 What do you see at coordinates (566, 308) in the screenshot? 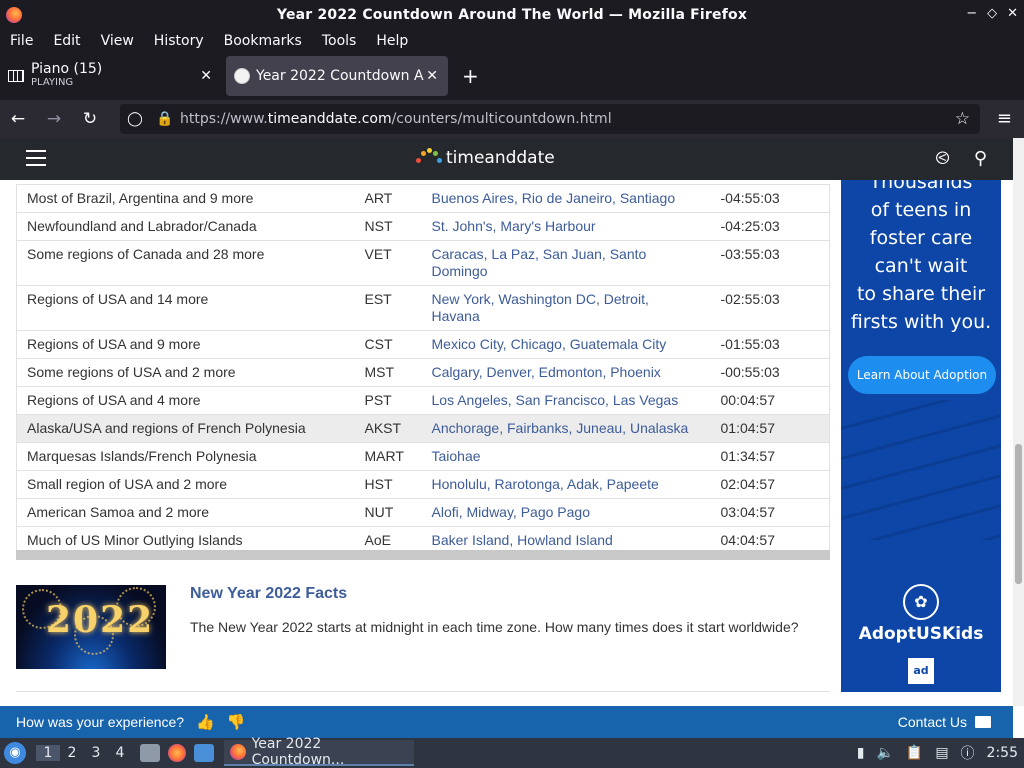
I see `cities-cell: New York, Washington DC, Detroit, Havana` at bounding box center [566, 308].